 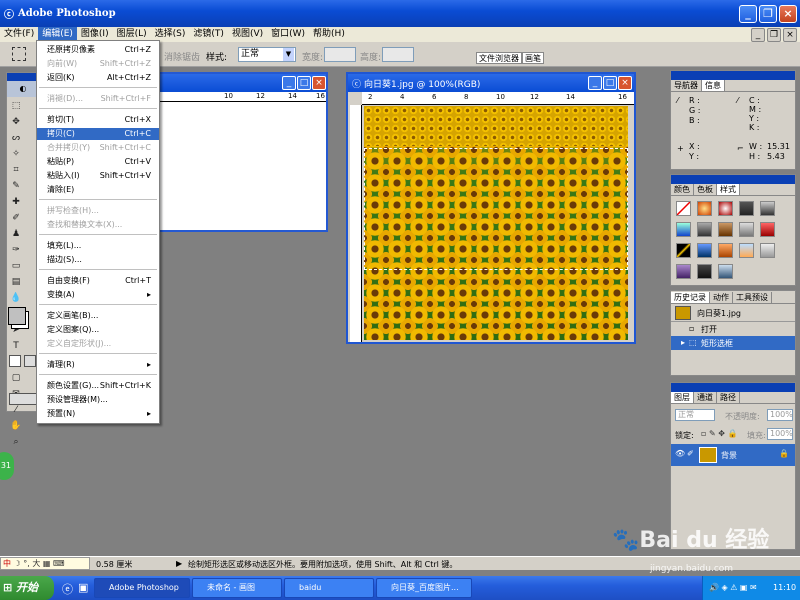 I want to click on width-input, so click(x=340, y=54).